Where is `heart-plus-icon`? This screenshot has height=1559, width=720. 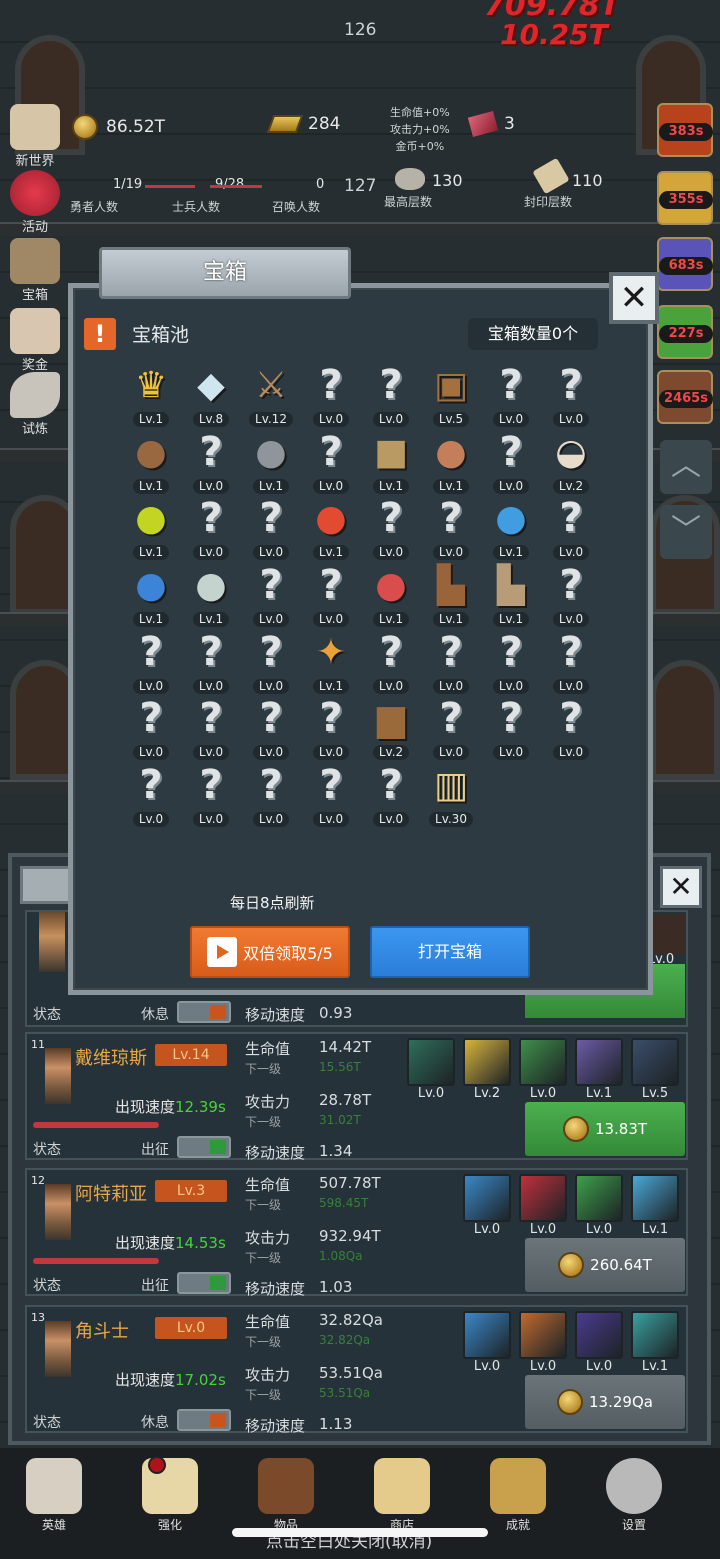 heart-plus-icon is located at coordinates (655, 1198).